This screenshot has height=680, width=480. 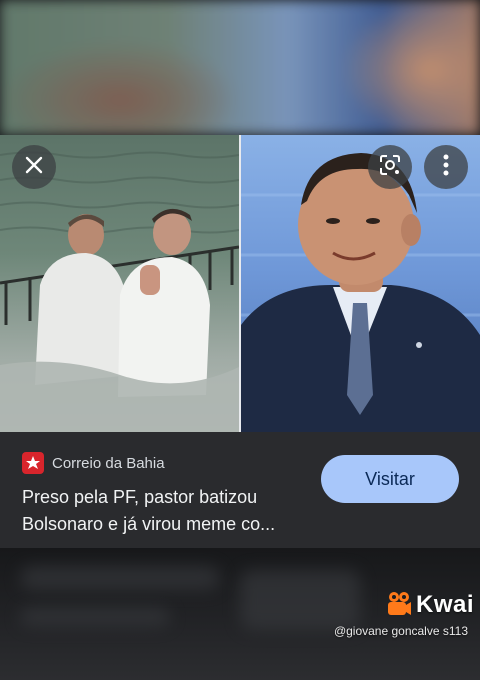 I want to click on close-button, so click(x=34, y=167).